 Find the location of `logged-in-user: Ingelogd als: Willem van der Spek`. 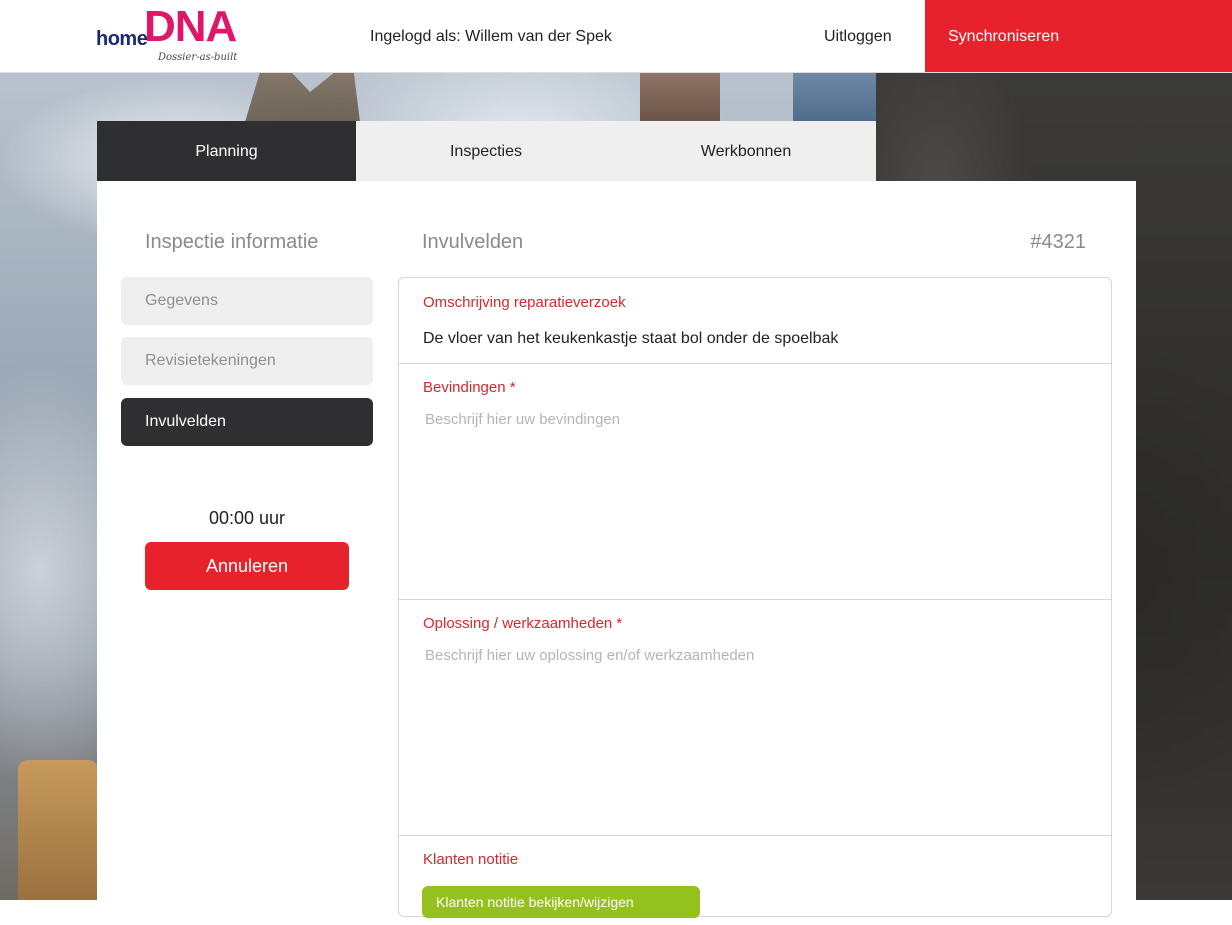

logged-in-user: Ingelogd als: Willem van der Spek is located at coordinates (491, 36).